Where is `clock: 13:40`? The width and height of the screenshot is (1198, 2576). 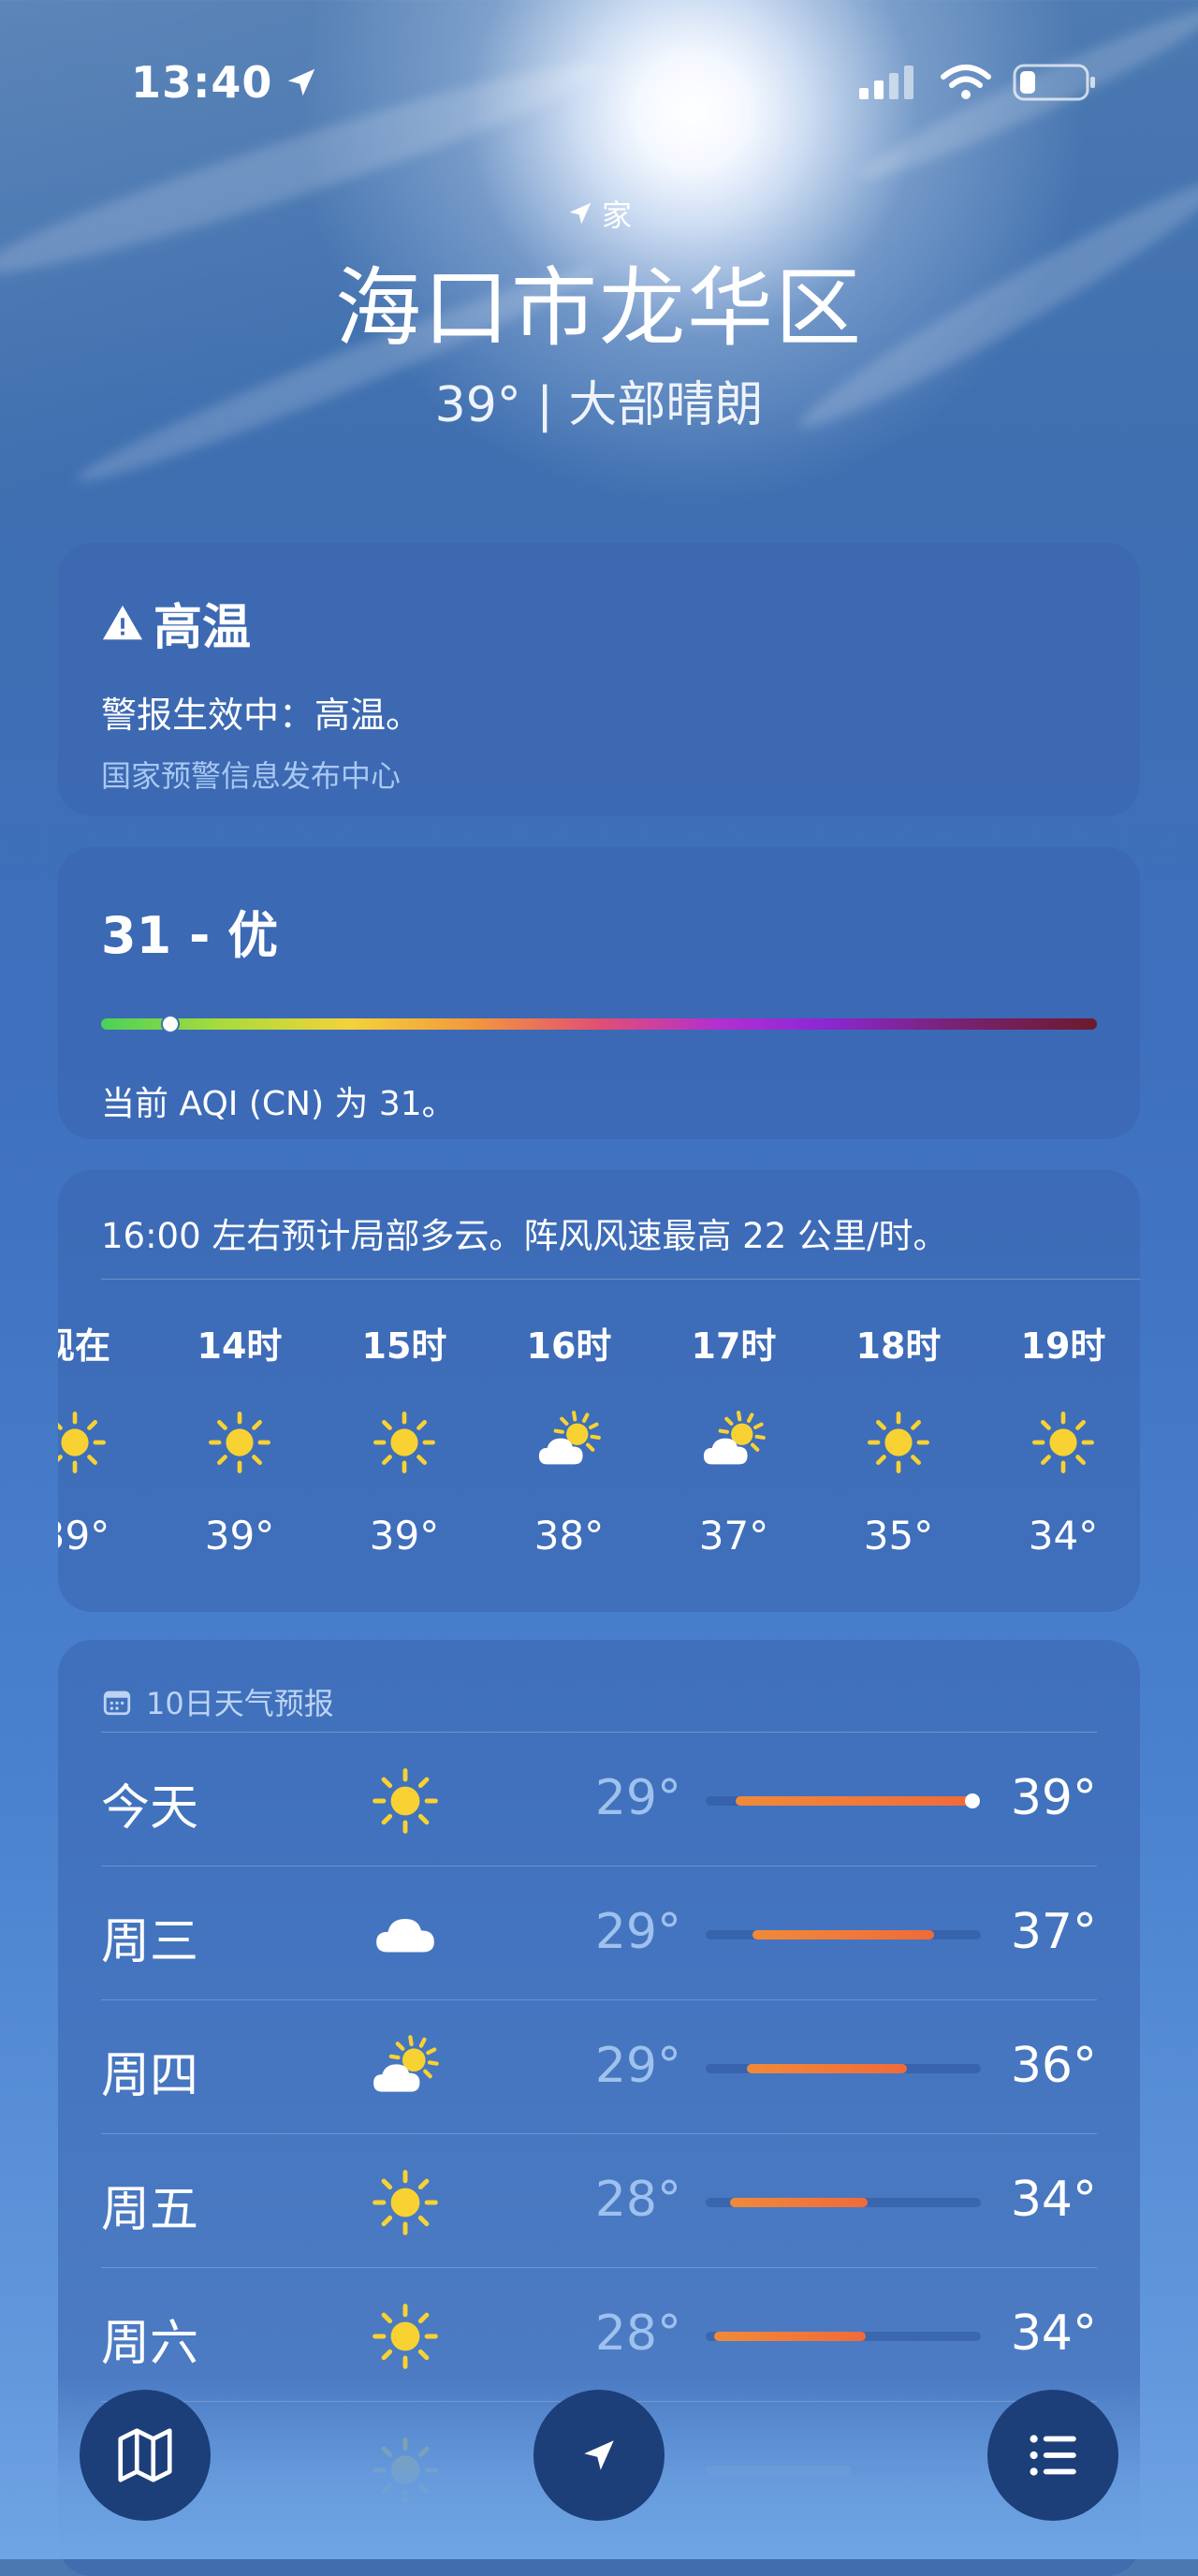
clock: 13:40 is located at coordinates (202, 83).